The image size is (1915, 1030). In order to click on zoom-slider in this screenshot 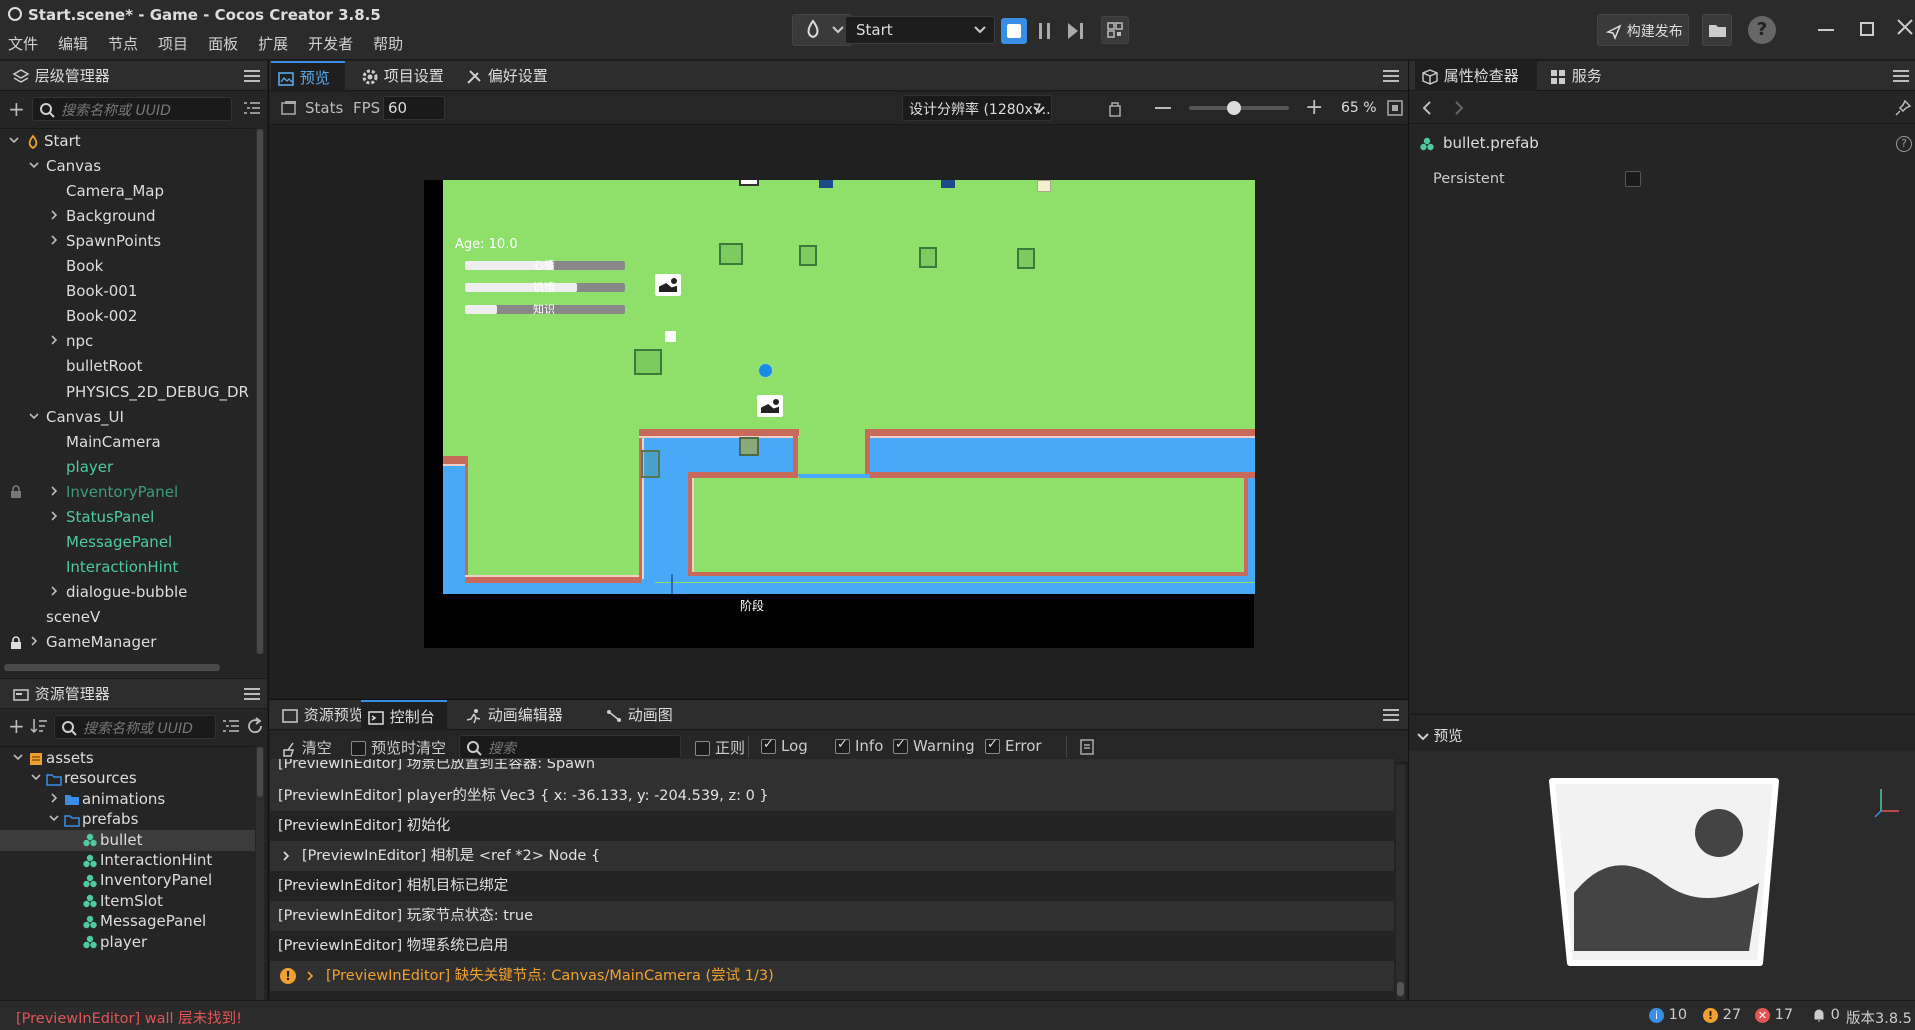, I will do `click(1239, 108)`.